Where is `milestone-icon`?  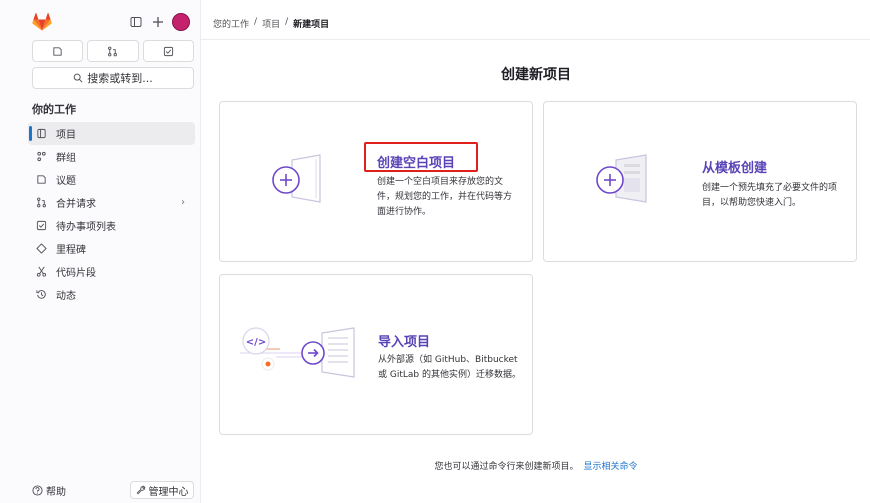 milestone-icon is located at coordinates (41, 249).